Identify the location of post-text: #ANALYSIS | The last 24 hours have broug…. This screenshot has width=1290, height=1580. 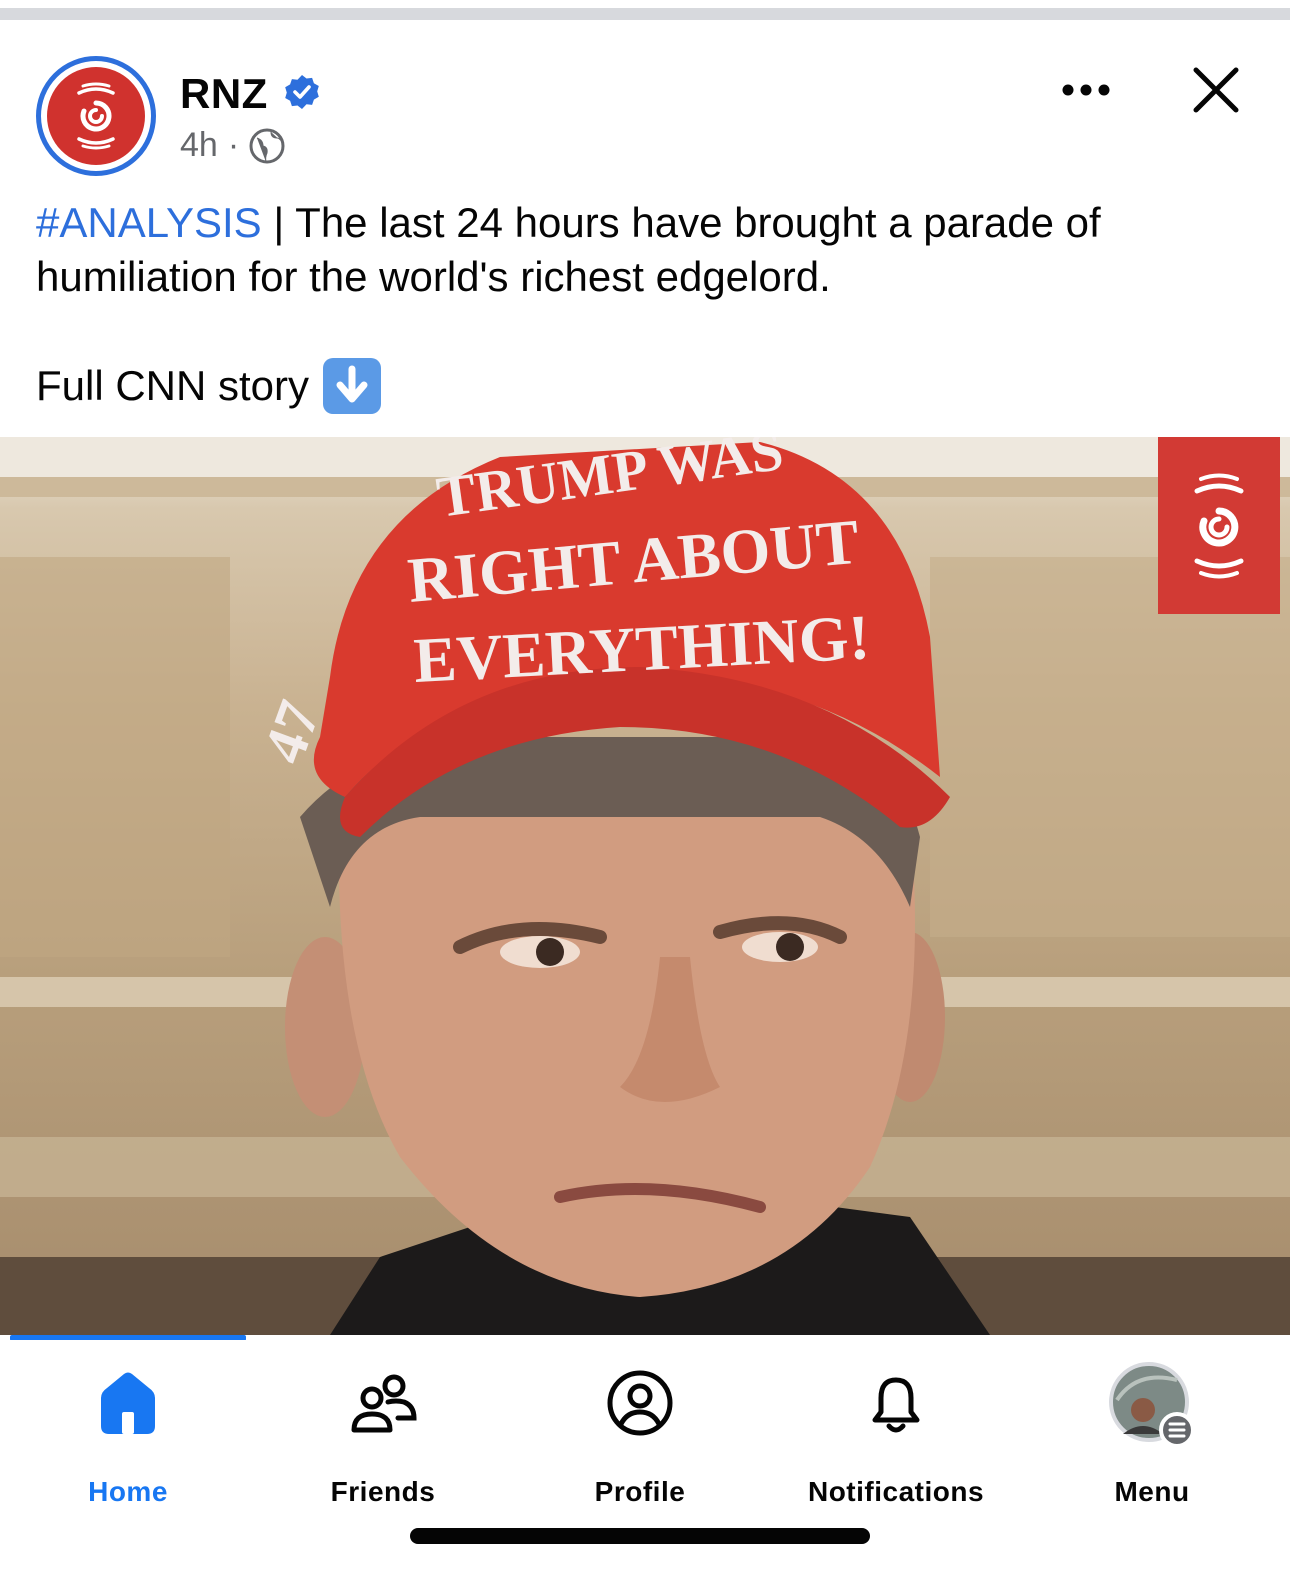
(646, 250).